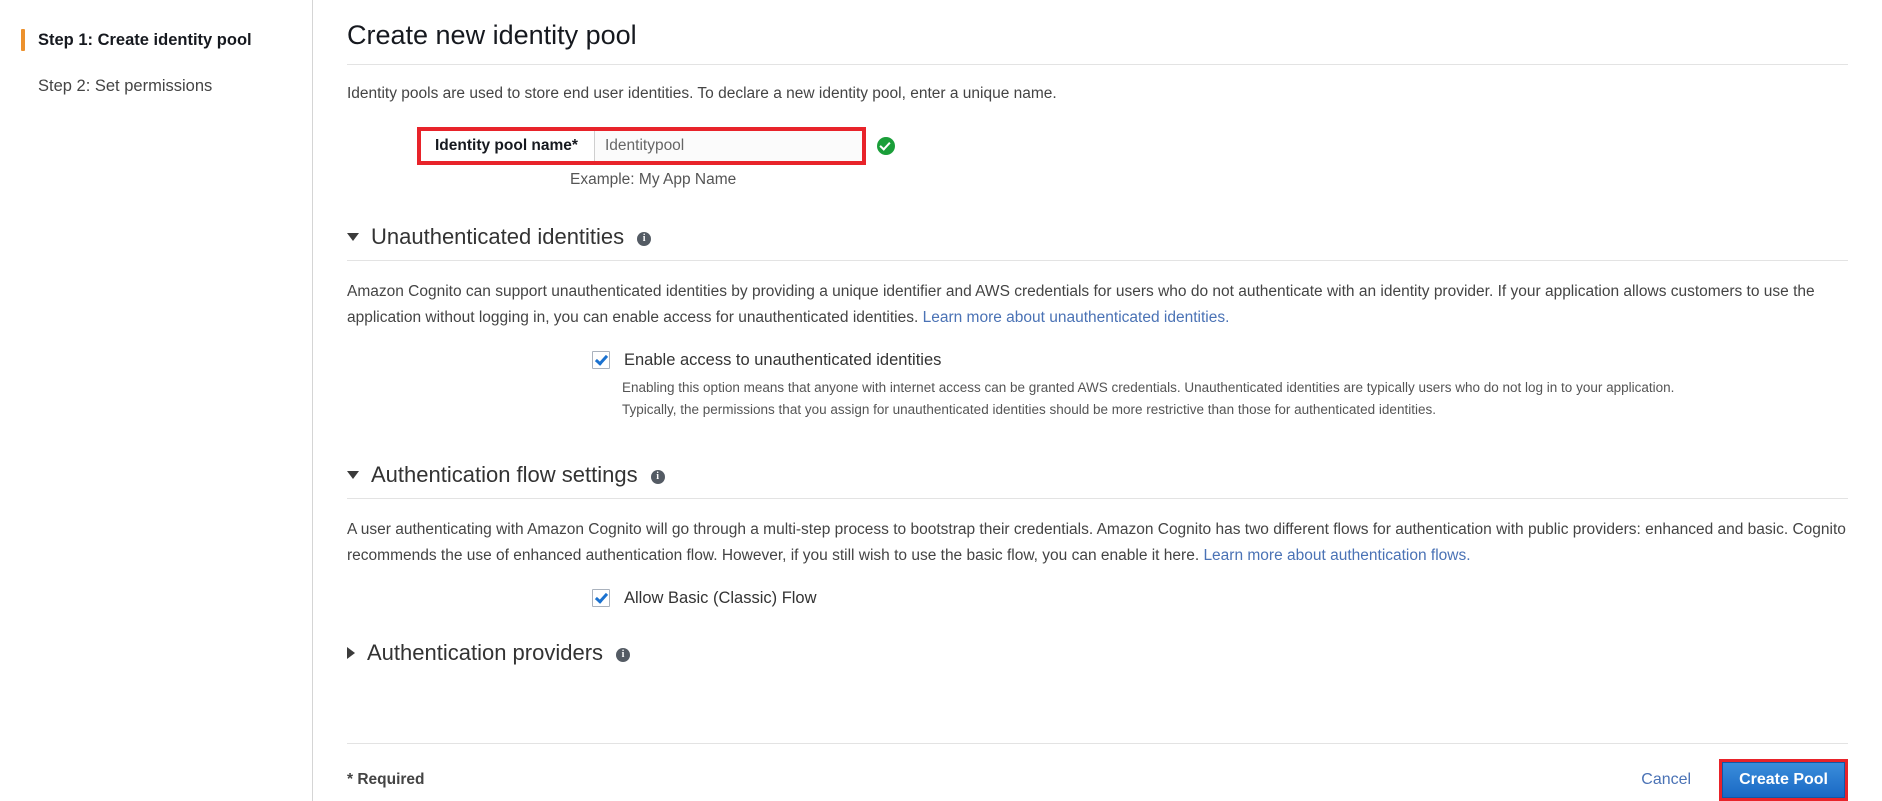 This screenshot has height=801, width=1882. What do you see at coordinates (1097, 480) in the screenshot?
I see `section-header-authentication-flow-settings: Authentication flow settings i` at bounding box center [1097, 480].